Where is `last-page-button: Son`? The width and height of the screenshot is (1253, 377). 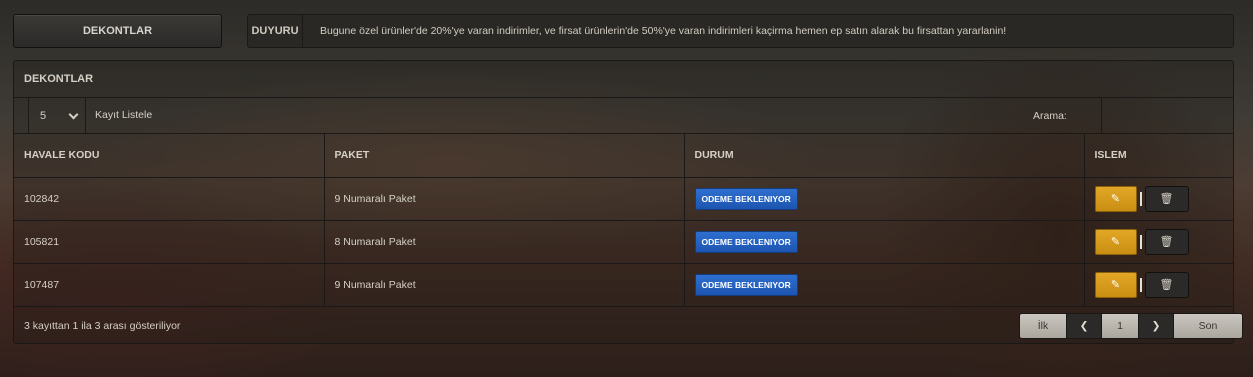 last-page-button: Son is located at coordinates (1208, 326).